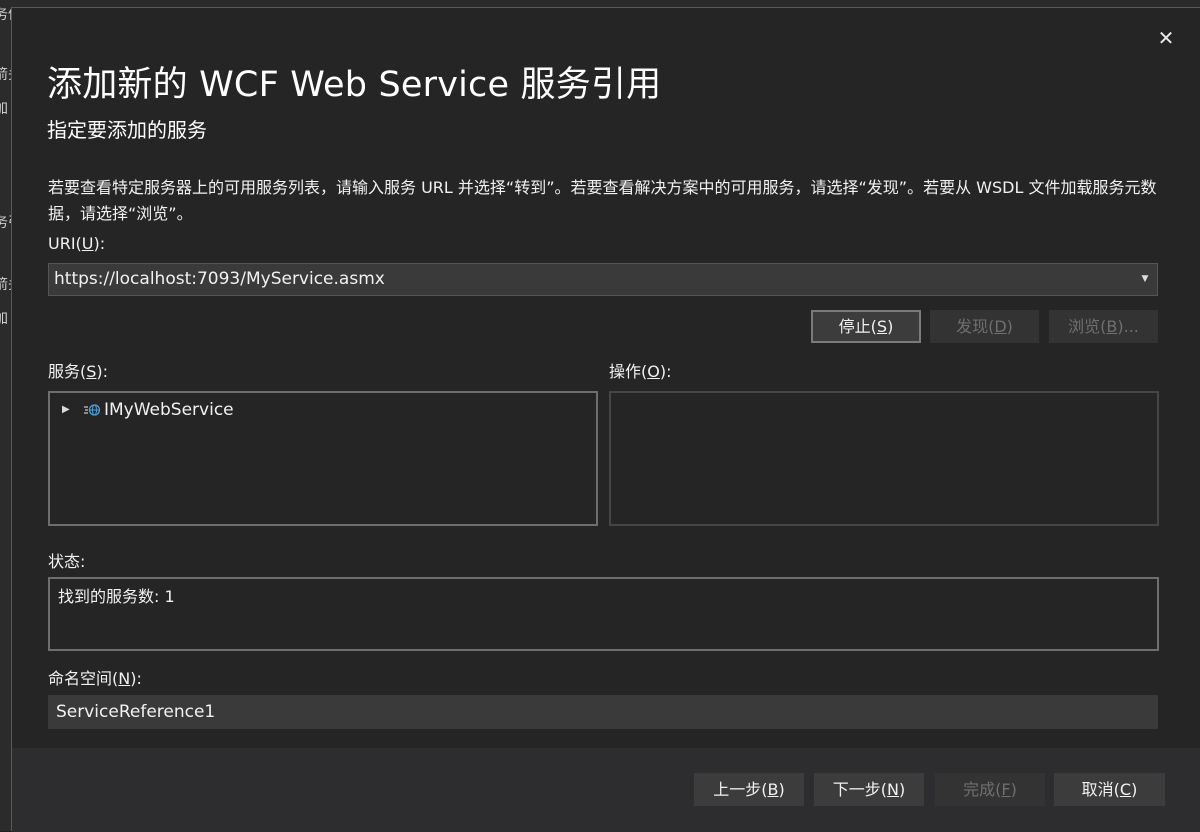 This screenshot has height=832, width=1200. Describe the element at coordinates (606, 790) in the screenshot. I see `dialog-footer: 上一步(B) 下一步(N) 完成(F) 取消(C)` at that location.